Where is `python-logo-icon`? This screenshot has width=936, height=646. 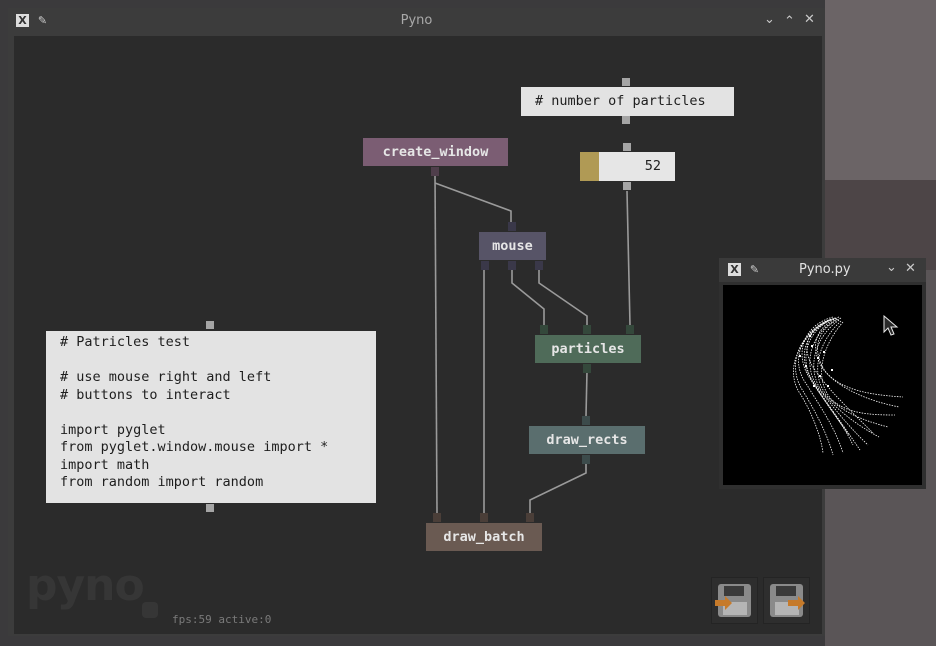
python-logo-icon is located at coordinates (150, 610).